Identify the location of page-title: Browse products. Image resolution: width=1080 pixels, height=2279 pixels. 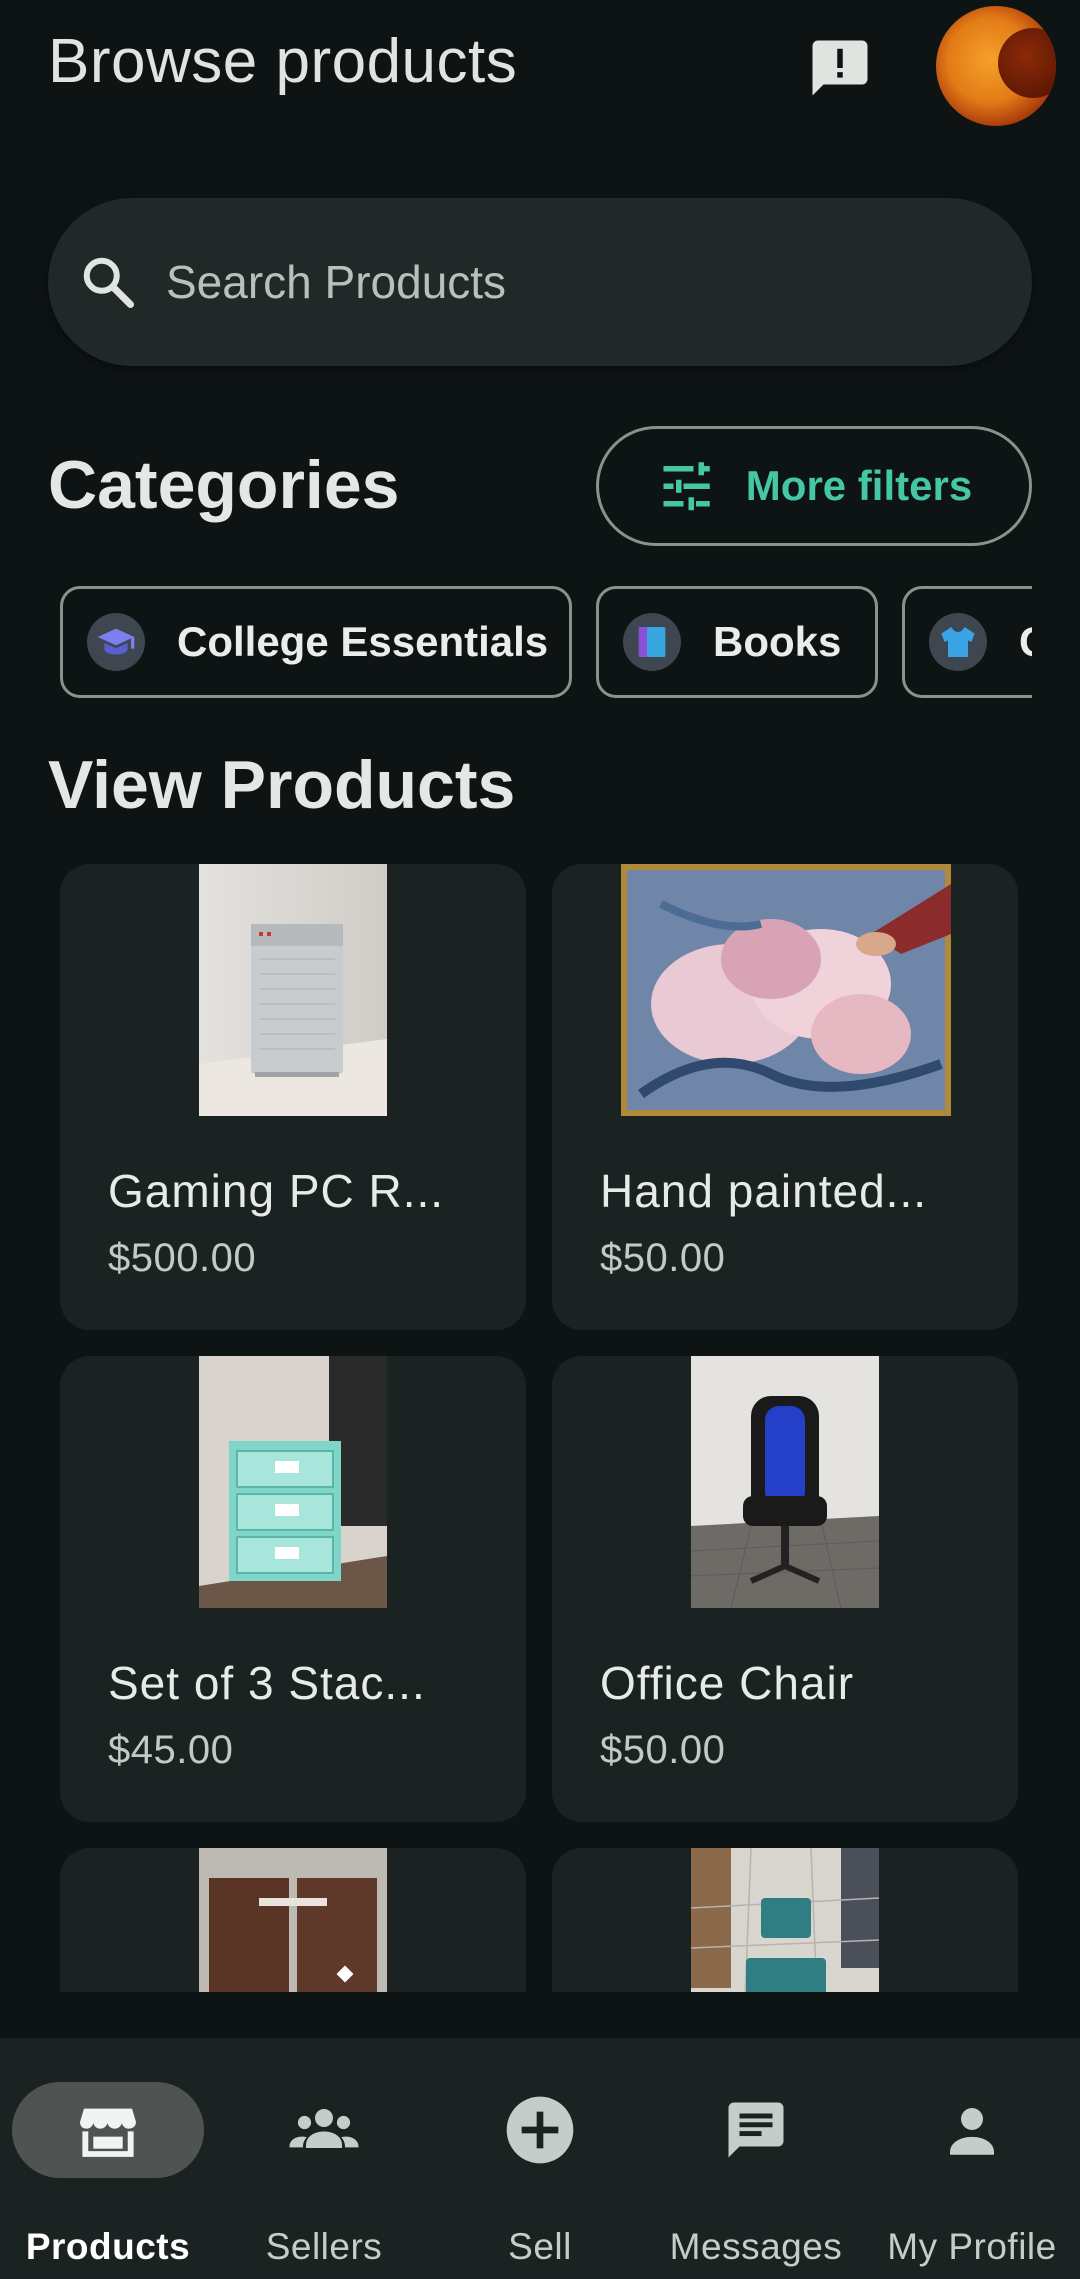
(283, 61).